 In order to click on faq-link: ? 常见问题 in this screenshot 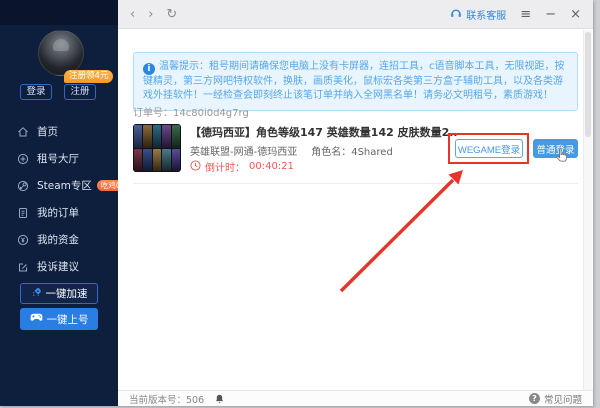, I will do `click(555, 399)`.